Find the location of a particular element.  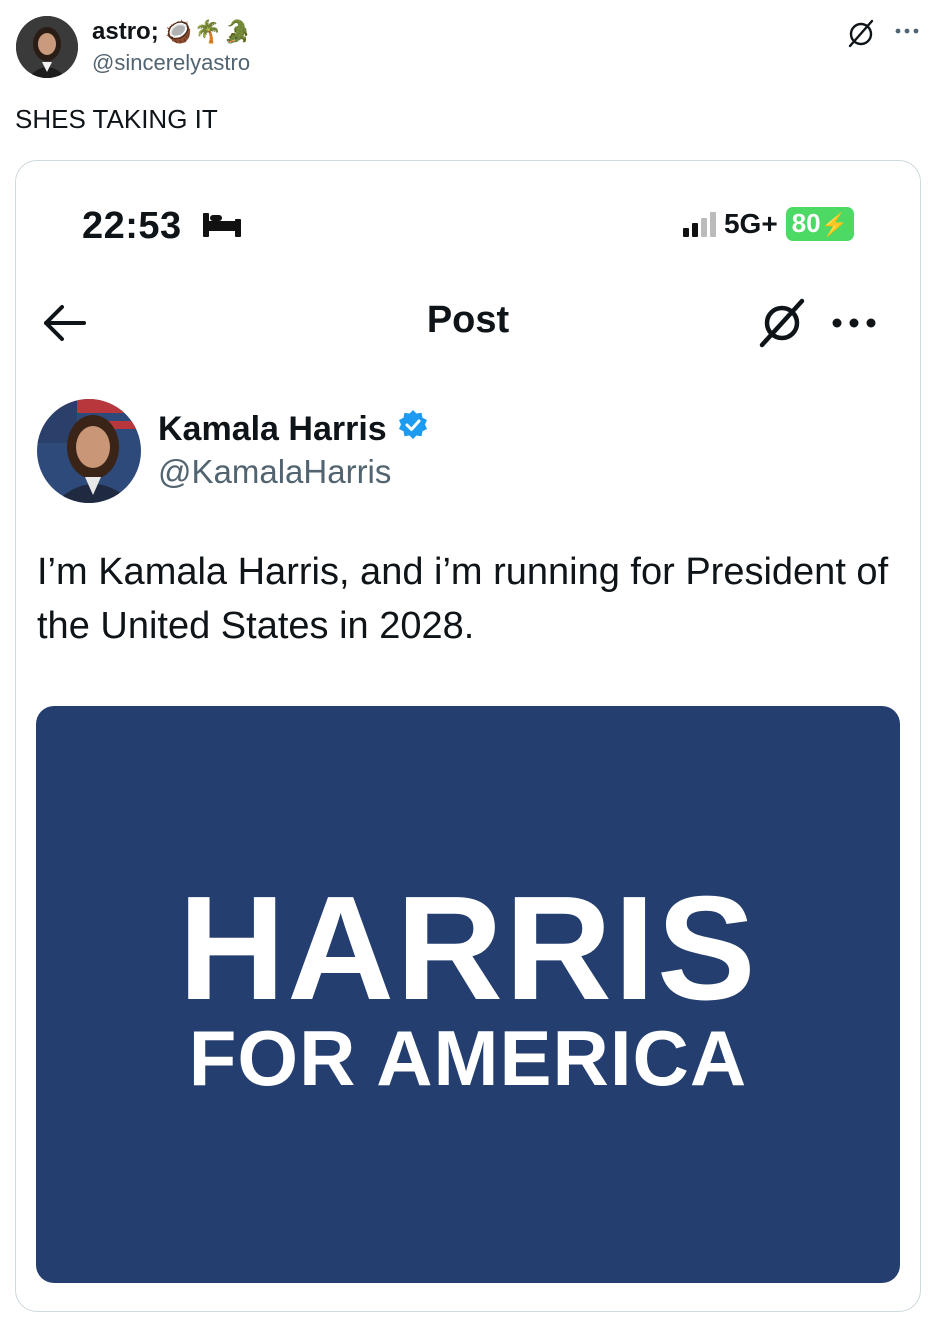

status-bar-right: 5G+ 80⚡ is located at coordinates (768, 224).